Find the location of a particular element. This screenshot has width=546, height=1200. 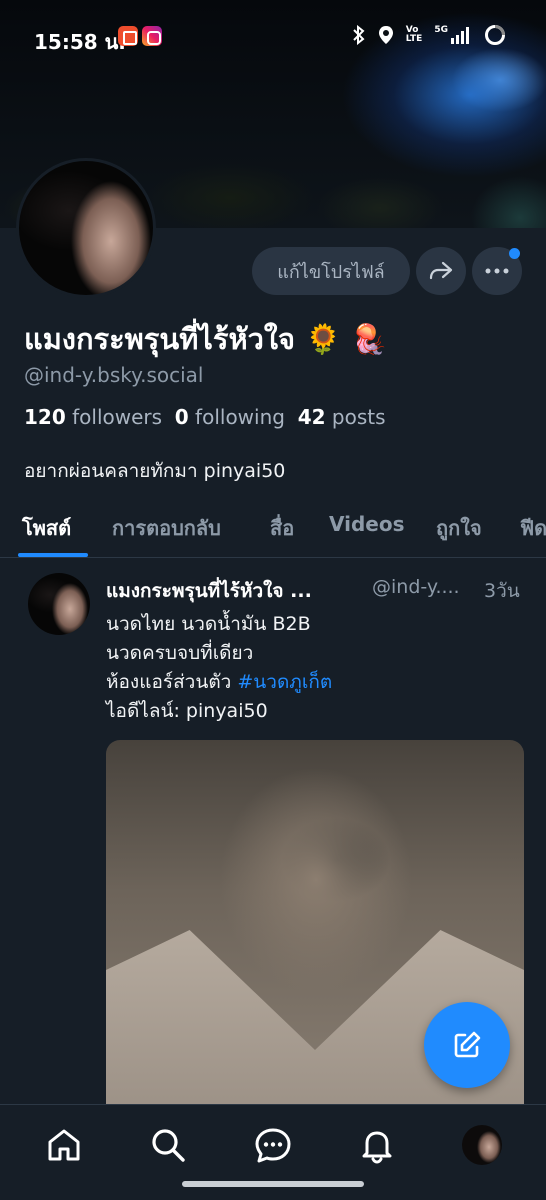

profile-bio: อยากผ่อนคลายทักมา pinyai50 is located at coordinates (155, 471).